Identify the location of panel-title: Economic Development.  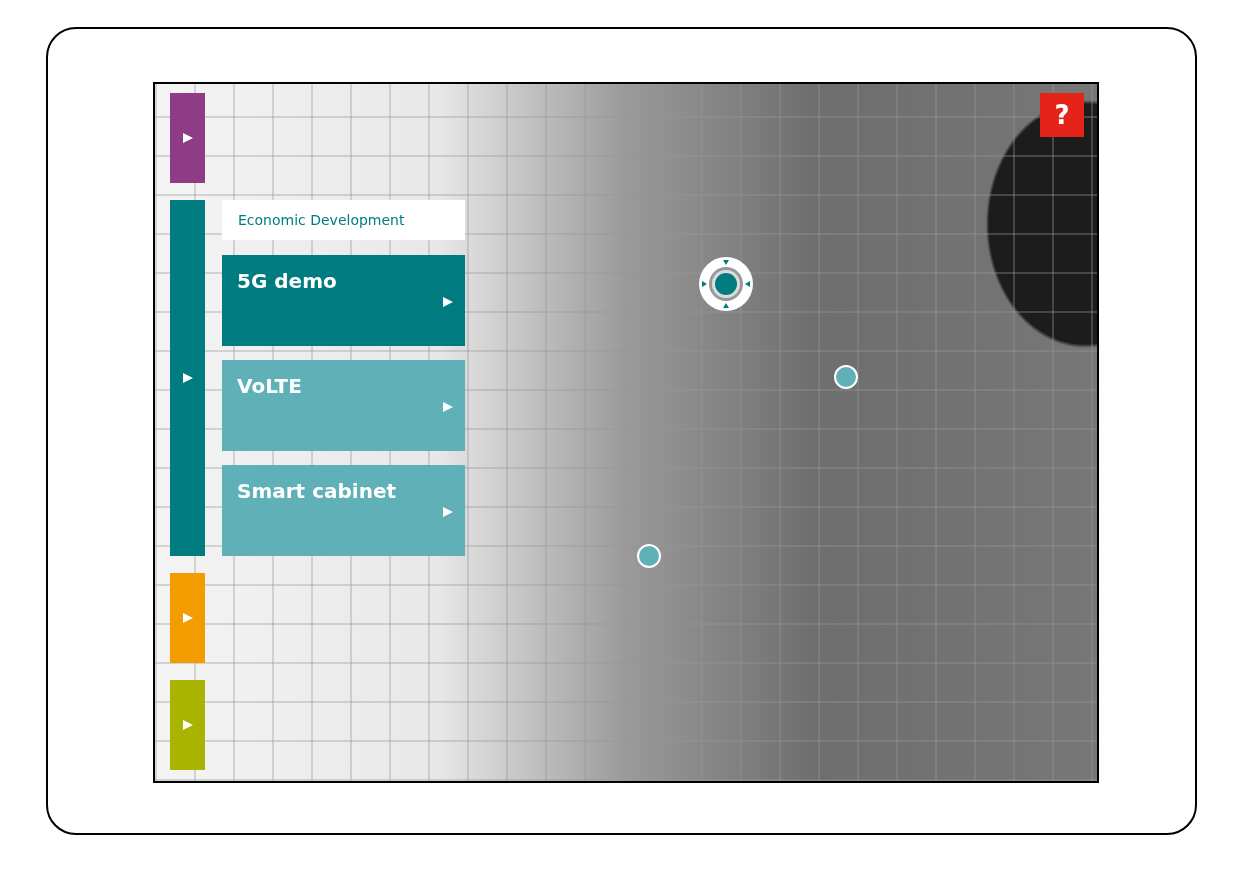
(343, 220).